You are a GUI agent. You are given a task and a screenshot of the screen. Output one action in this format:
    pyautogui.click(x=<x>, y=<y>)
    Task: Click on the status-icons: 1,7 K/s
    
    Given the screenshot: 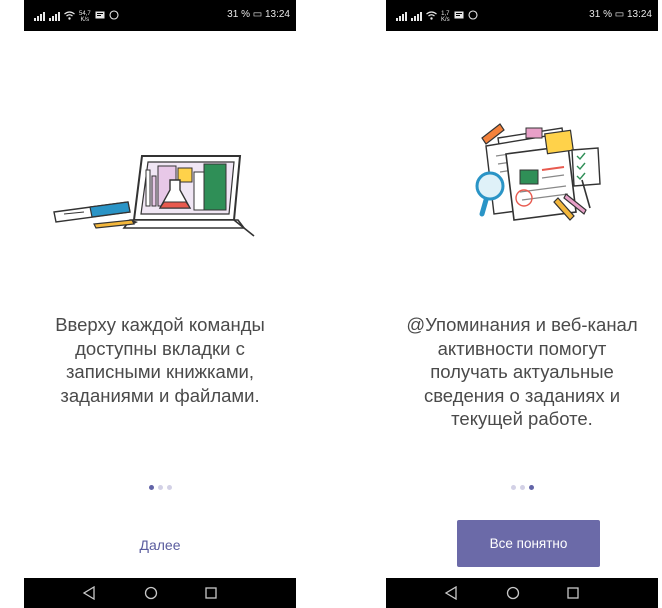 What is the action you would take?
    pyautogui.click(x=437, y=16)
    